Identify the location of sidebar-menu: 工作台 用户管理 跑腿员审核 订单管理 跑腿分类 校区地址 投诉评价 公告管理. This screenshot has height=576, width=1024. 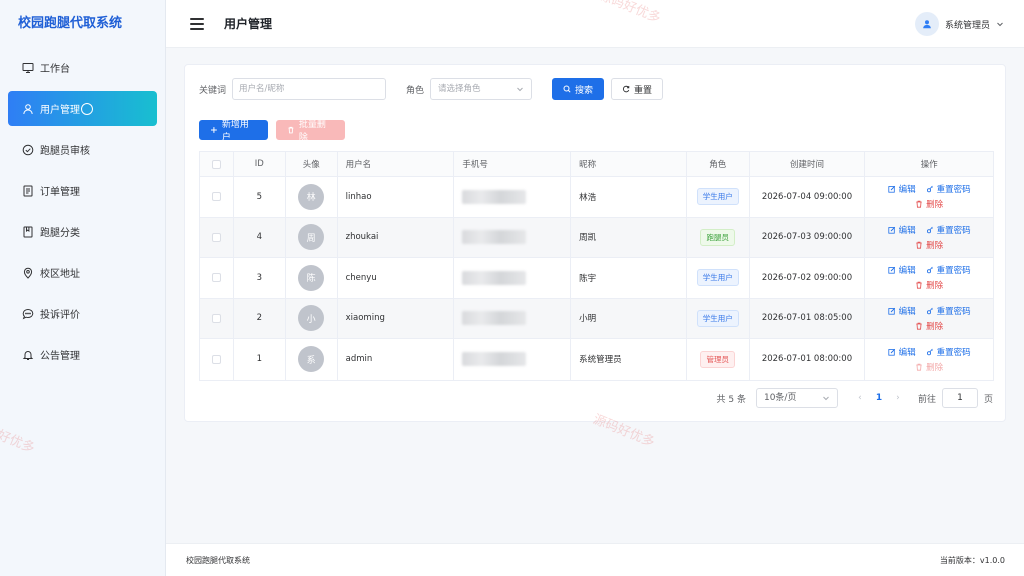
(82, 211).